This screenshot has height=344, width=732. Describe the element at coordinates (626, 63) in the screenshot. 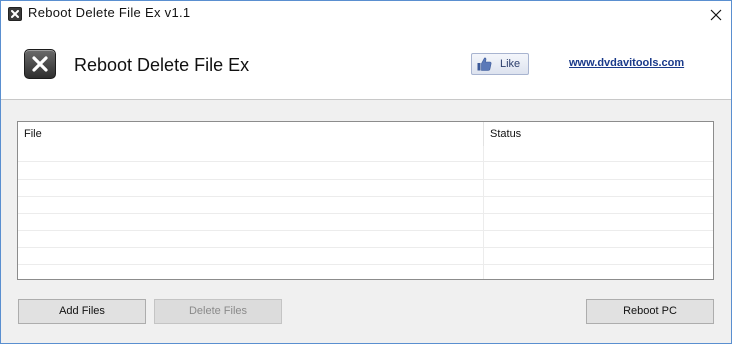

I see `website-link: www.dvdavitools.com` at that location.